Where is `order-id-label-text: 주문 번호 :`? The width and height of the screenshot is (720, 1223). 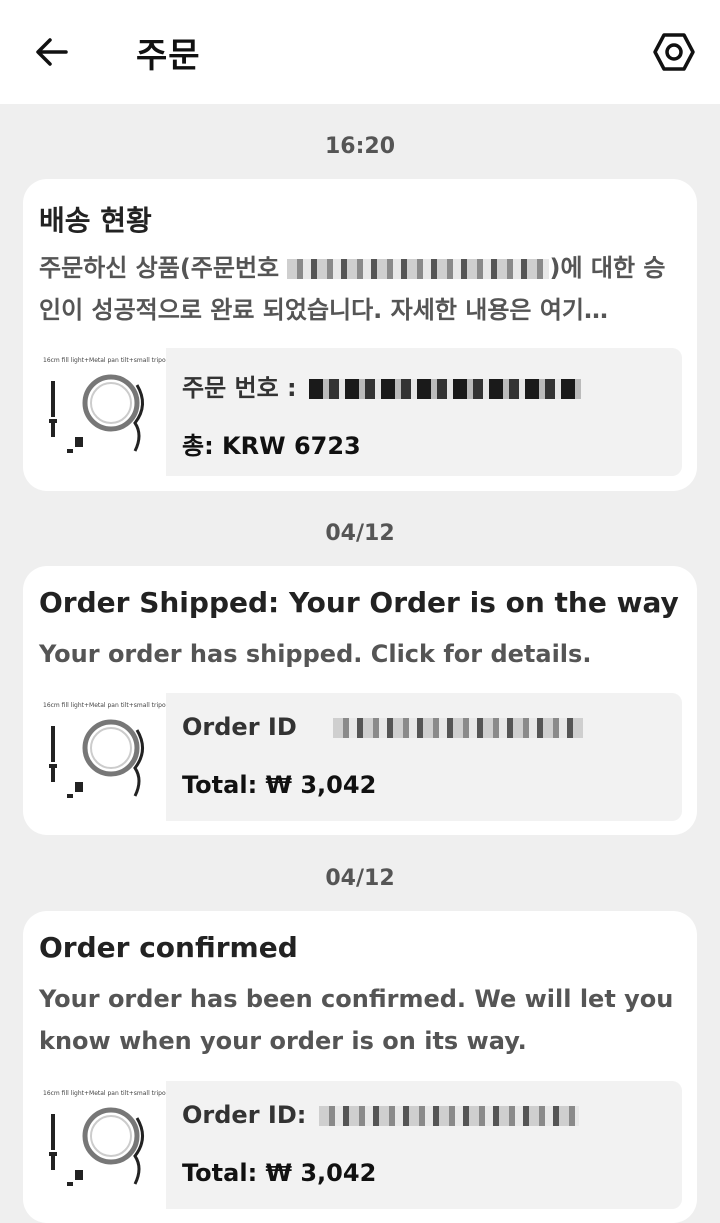 order-id-label-text: 주문 번호 : is located at coordinates (239, 388).